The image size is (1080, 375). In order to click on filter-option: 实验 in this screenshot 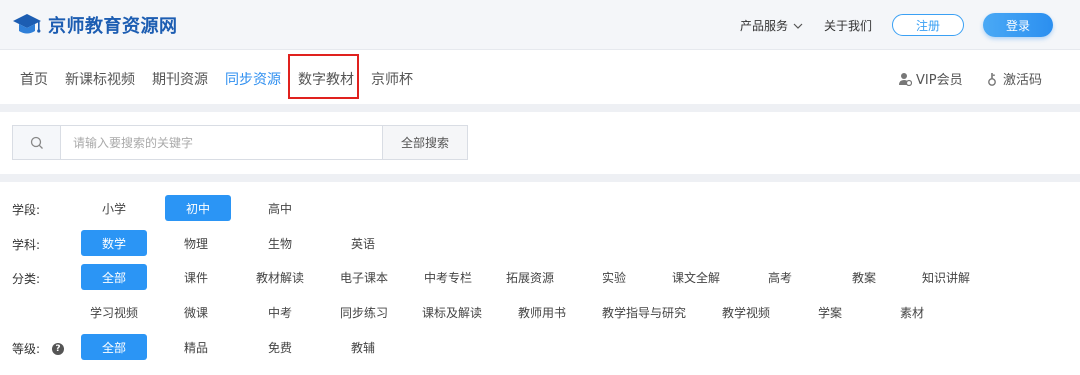, I will do `click(614, 277)`.